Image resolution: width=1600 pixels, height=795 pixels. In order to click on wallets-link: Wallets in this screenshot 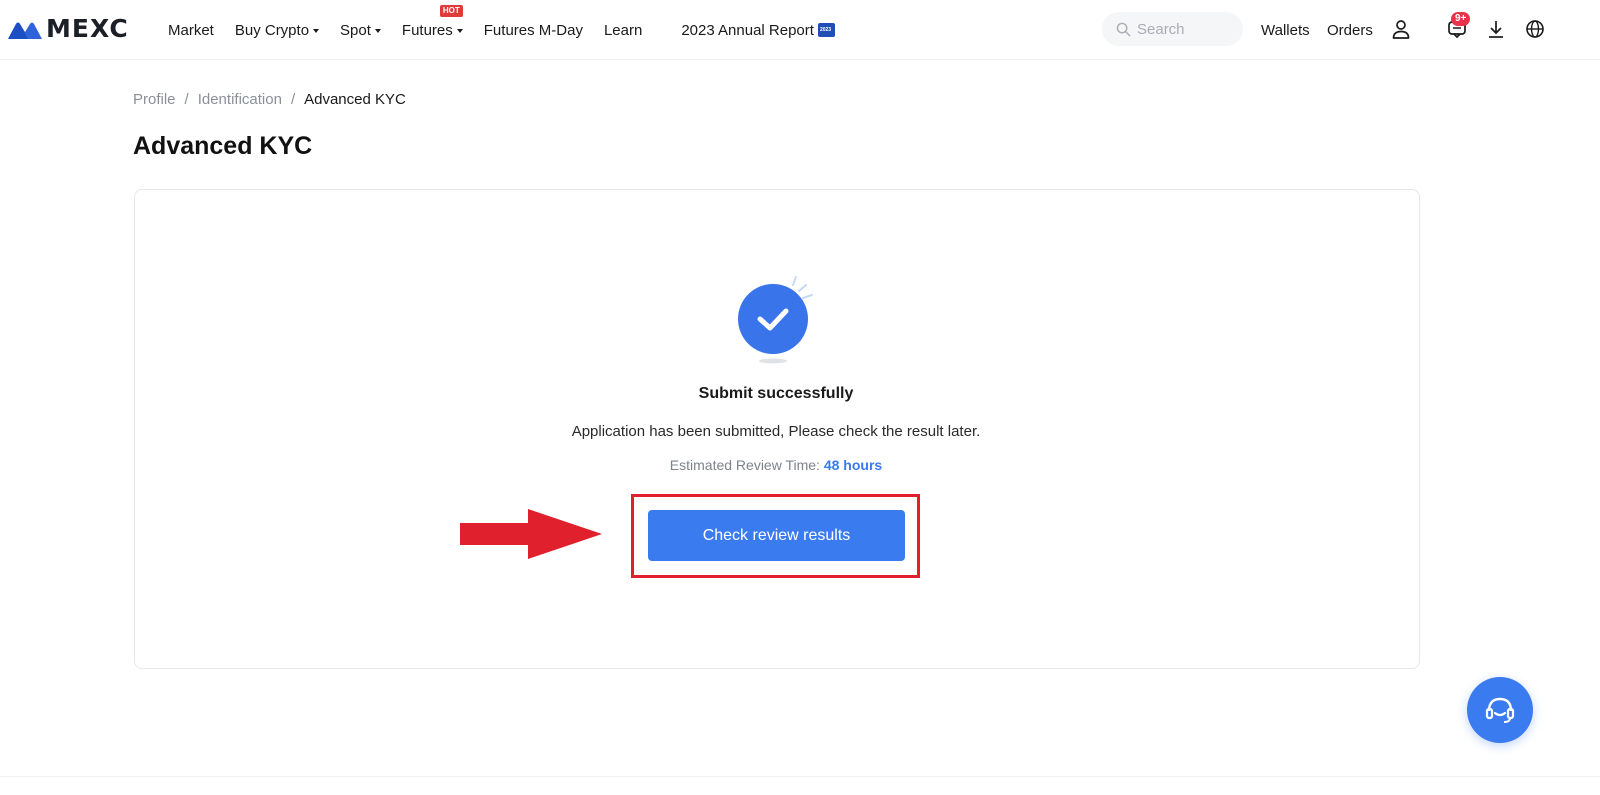, I will do `click(1285, 30)`.